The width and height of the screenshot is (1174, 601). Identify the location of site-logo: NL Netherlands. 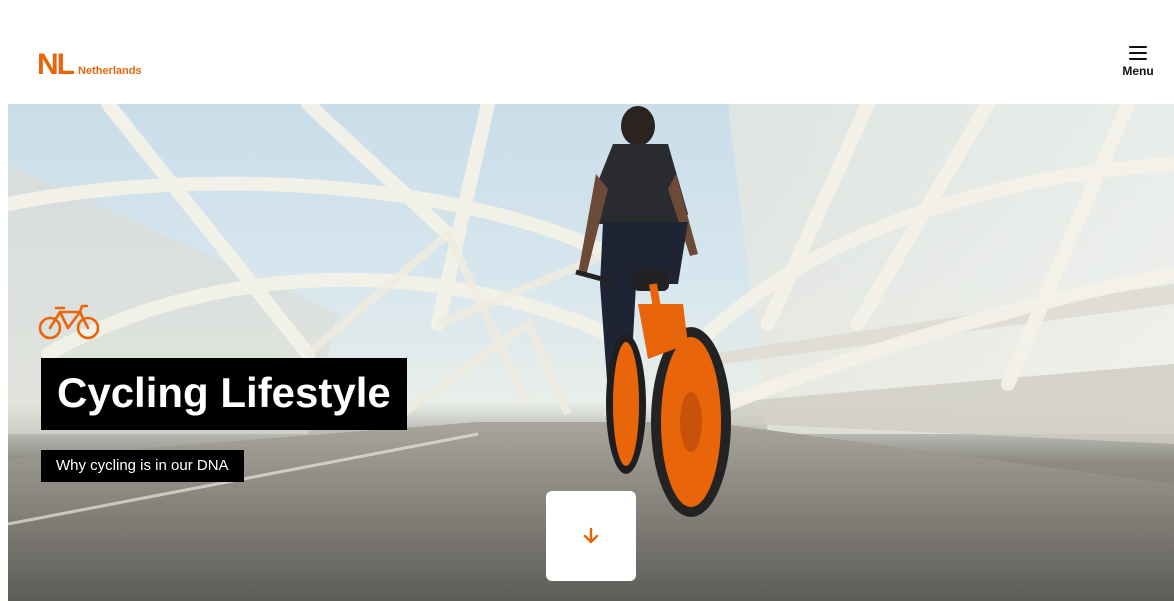
(89, 64).